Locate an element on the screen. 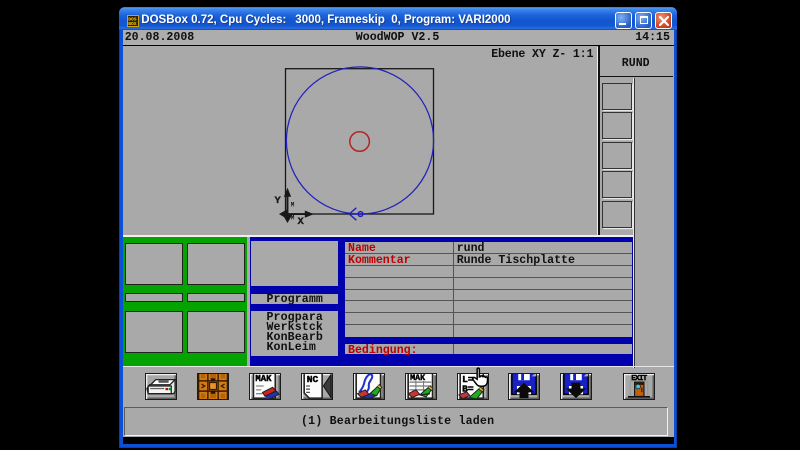 This screenshot has height=450, width=800. svg-text: X is located at coordinates (300, 222).